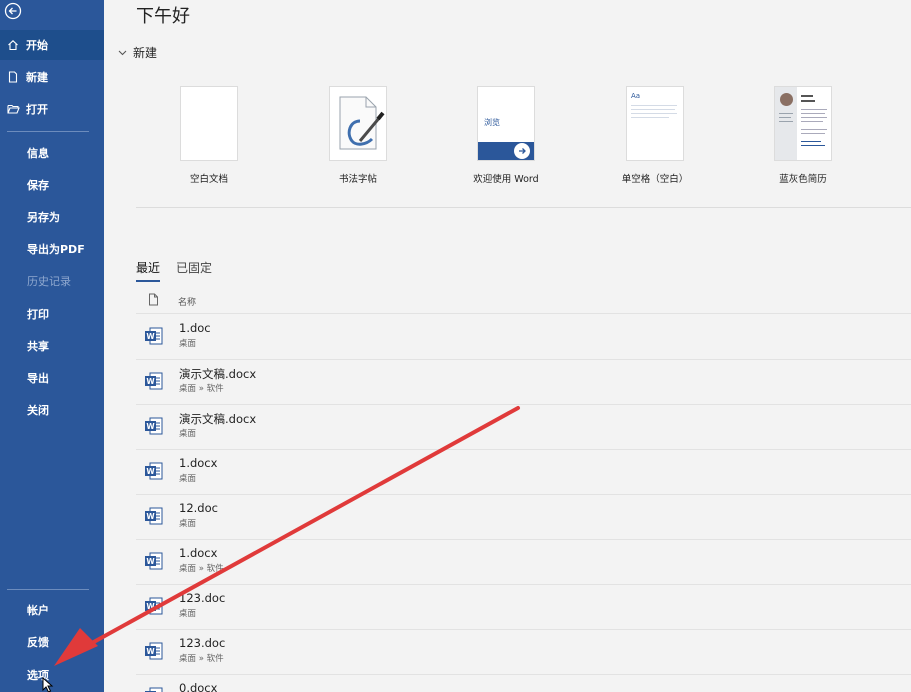  Describe the element at coordinates (523, 683) in the screenshot. I see `file-row: W 0.docx` at that location.